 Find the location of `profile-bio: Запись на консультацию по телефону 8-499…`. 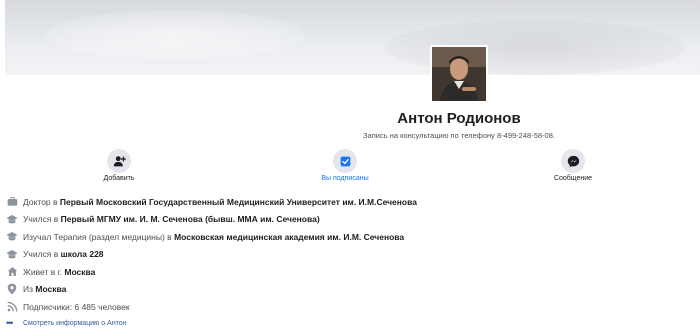

profile-bio: Запись на консультацию по телефону 8-499… is located at coordinates (459, 135).